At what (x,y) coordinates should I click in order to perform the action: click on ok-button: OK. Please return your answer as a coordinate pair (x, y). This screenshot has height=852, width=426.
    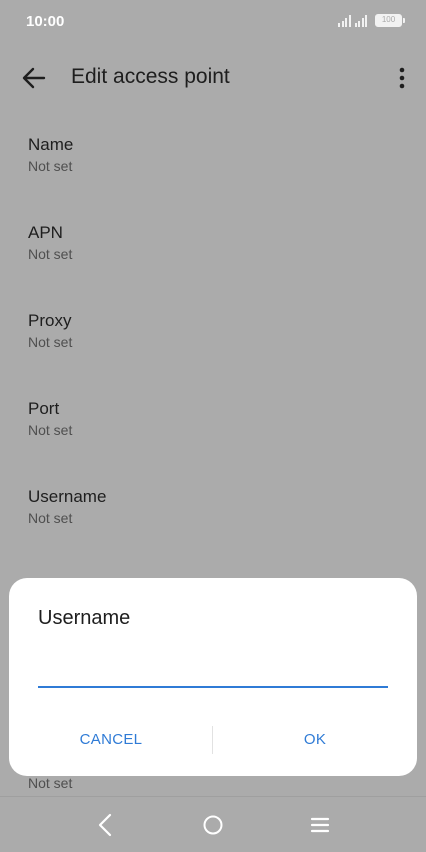
    Looking at the image, I should click on (315, 740).